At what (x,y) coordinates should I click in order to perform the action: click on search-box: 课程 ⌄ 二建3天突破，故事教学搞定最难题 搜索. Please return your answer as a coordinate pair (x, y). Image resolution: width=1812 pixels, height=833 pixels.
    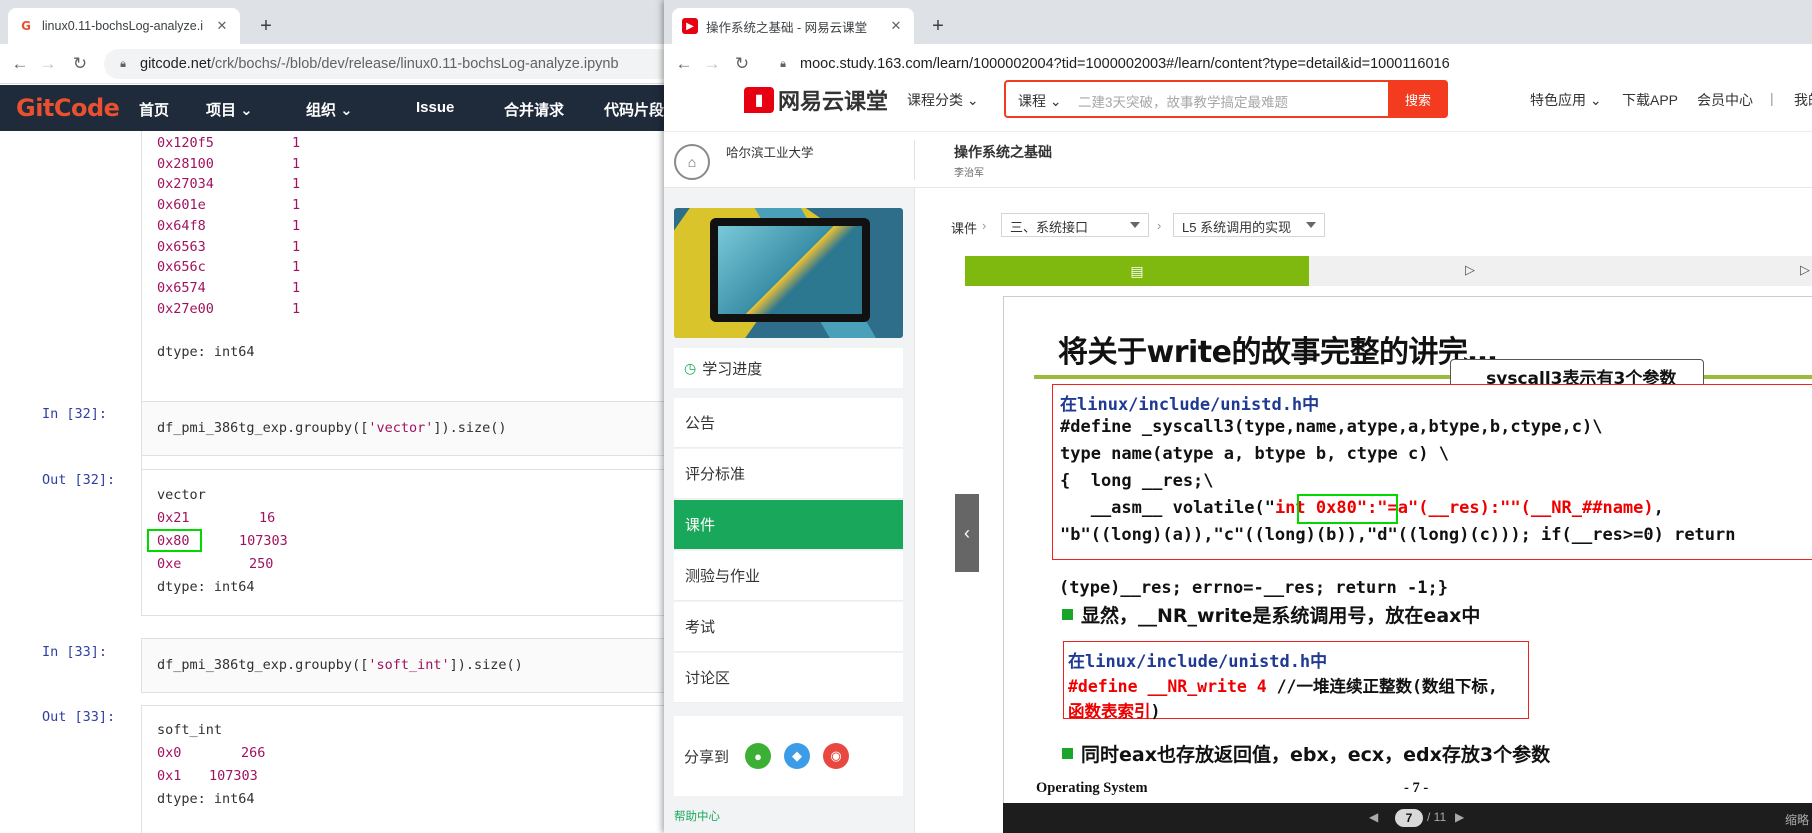
    Looking at the image, I should click on (1226, 99).